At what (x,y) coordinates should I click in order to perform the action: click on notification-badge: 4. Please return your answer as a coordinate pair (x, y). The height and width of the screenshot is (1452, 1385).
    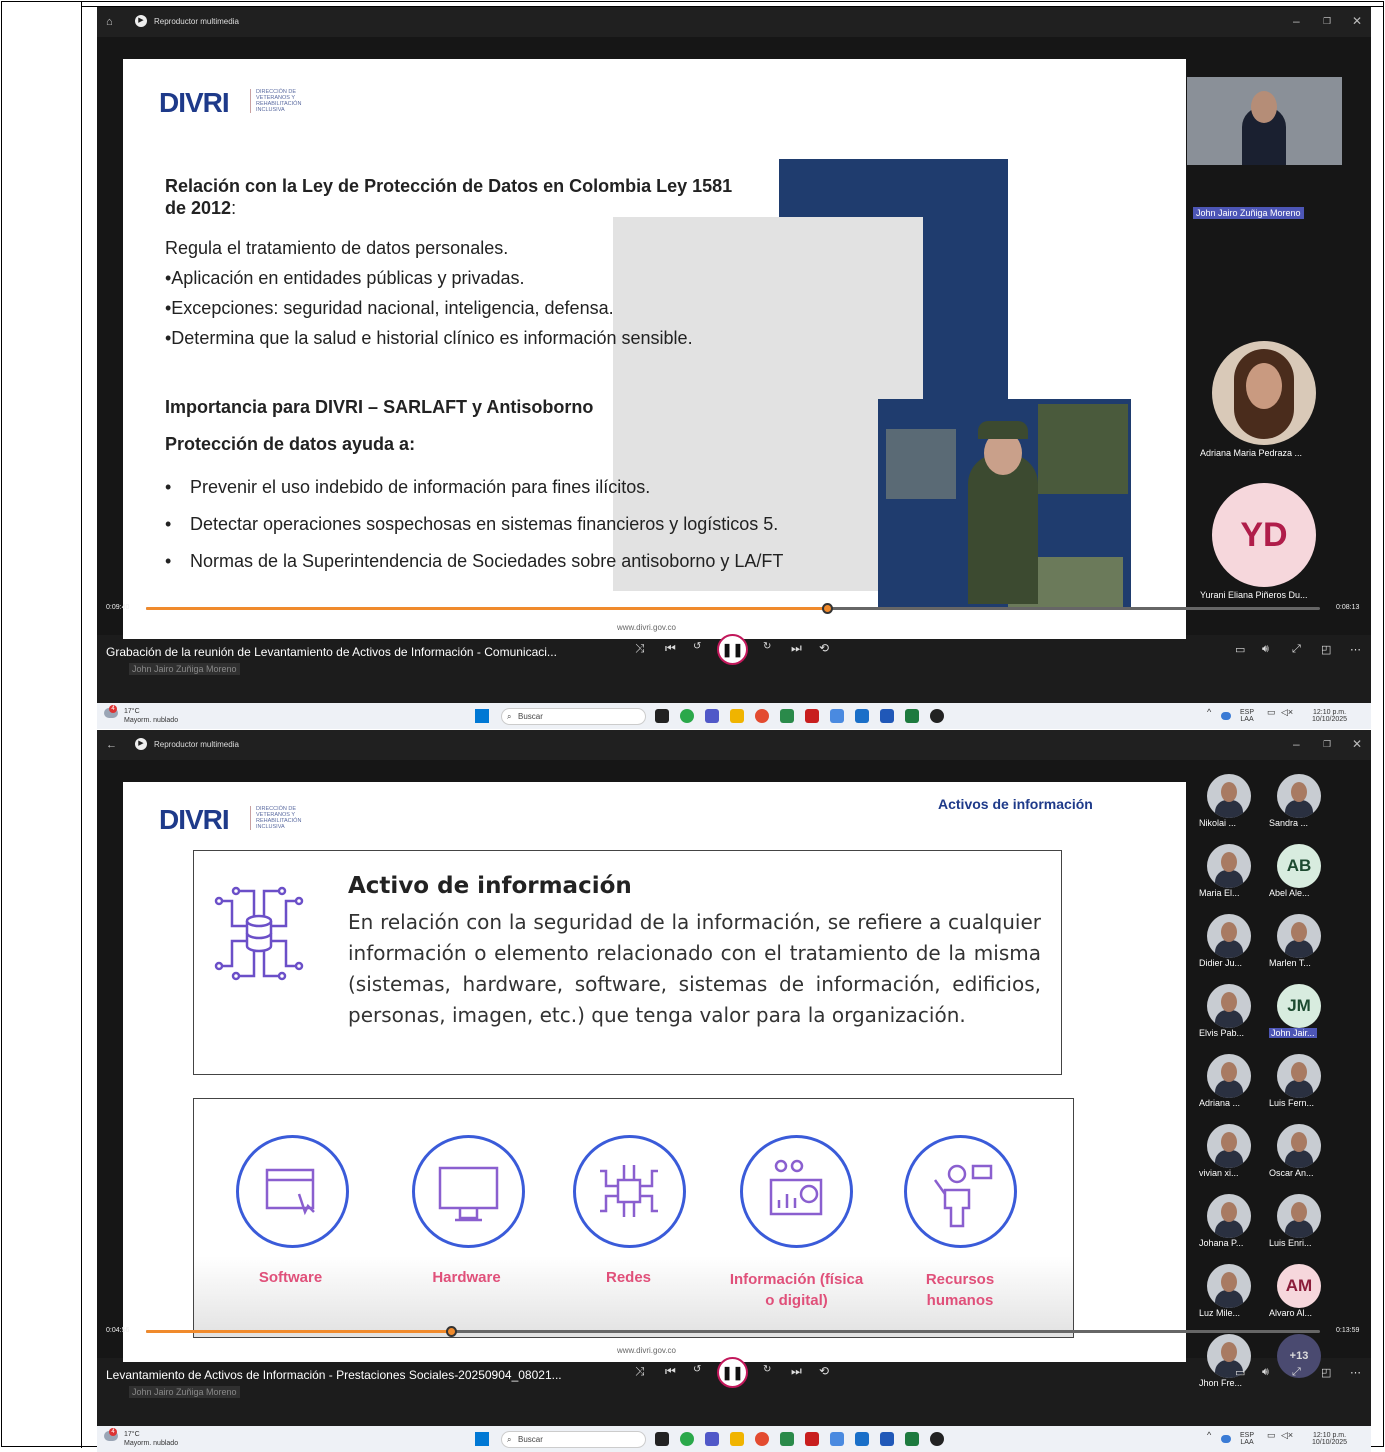
    Looking at the image, I should click on (113, 1432).